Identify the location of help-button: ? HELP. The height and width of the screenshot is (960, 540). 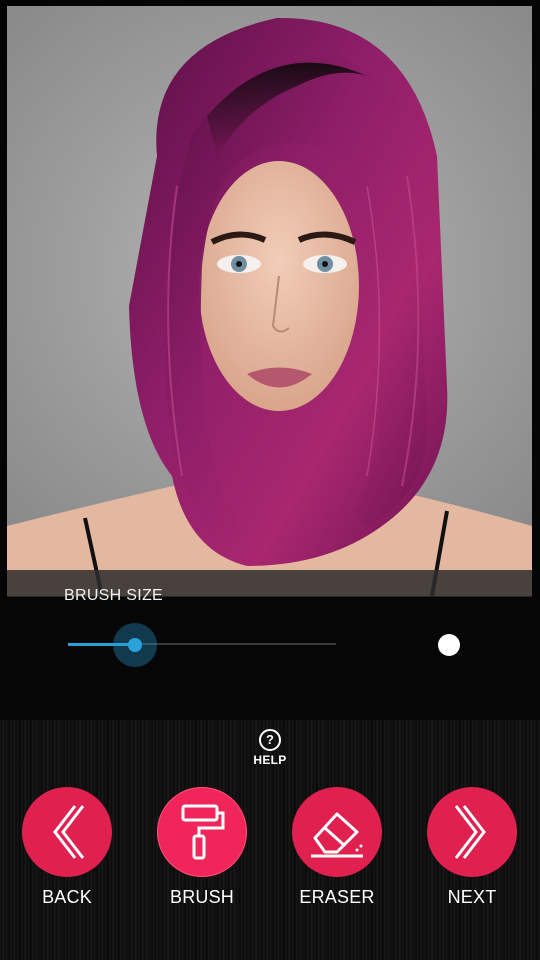
(270, 748).